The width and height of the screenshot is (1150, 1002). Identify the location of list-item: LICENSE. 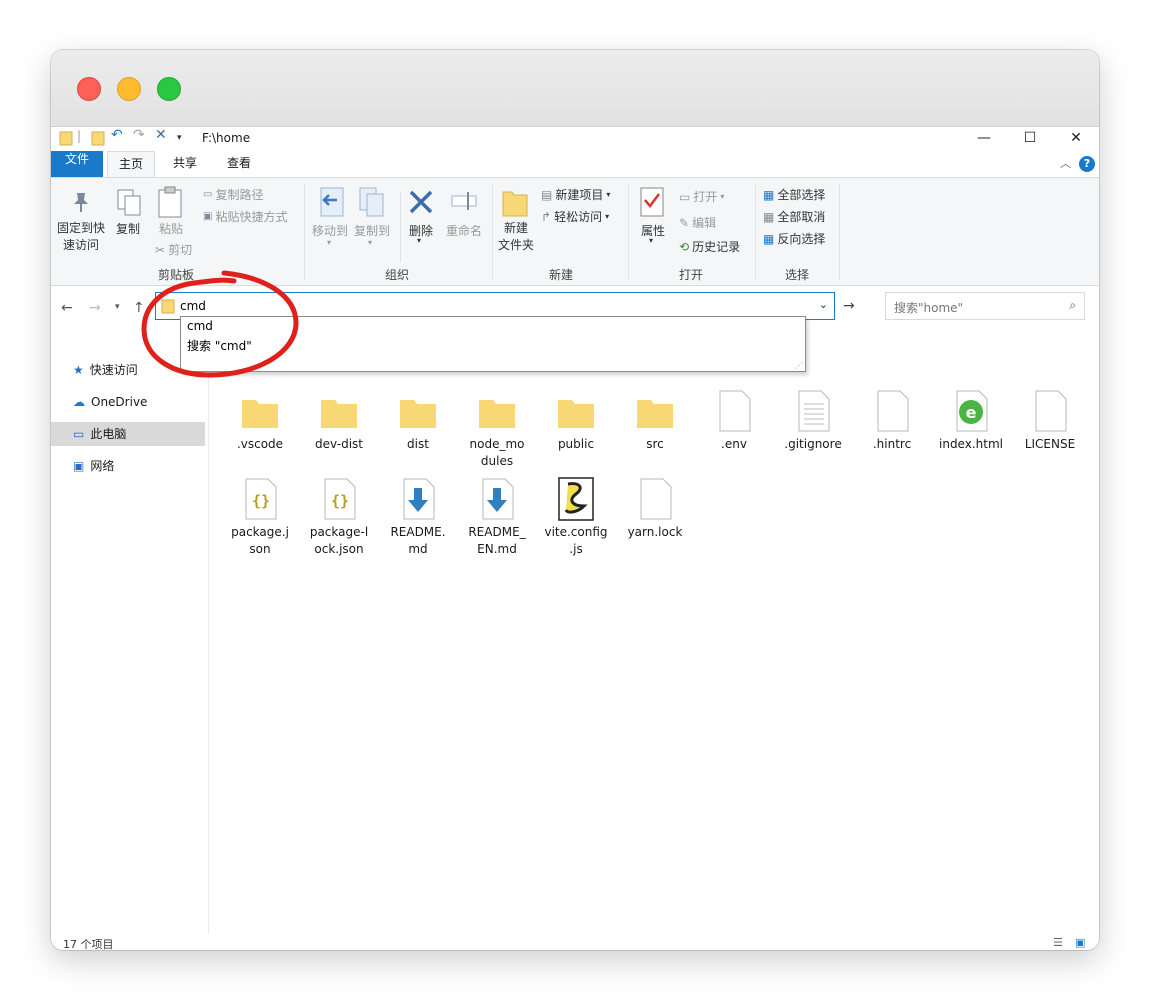
(1050, 420).